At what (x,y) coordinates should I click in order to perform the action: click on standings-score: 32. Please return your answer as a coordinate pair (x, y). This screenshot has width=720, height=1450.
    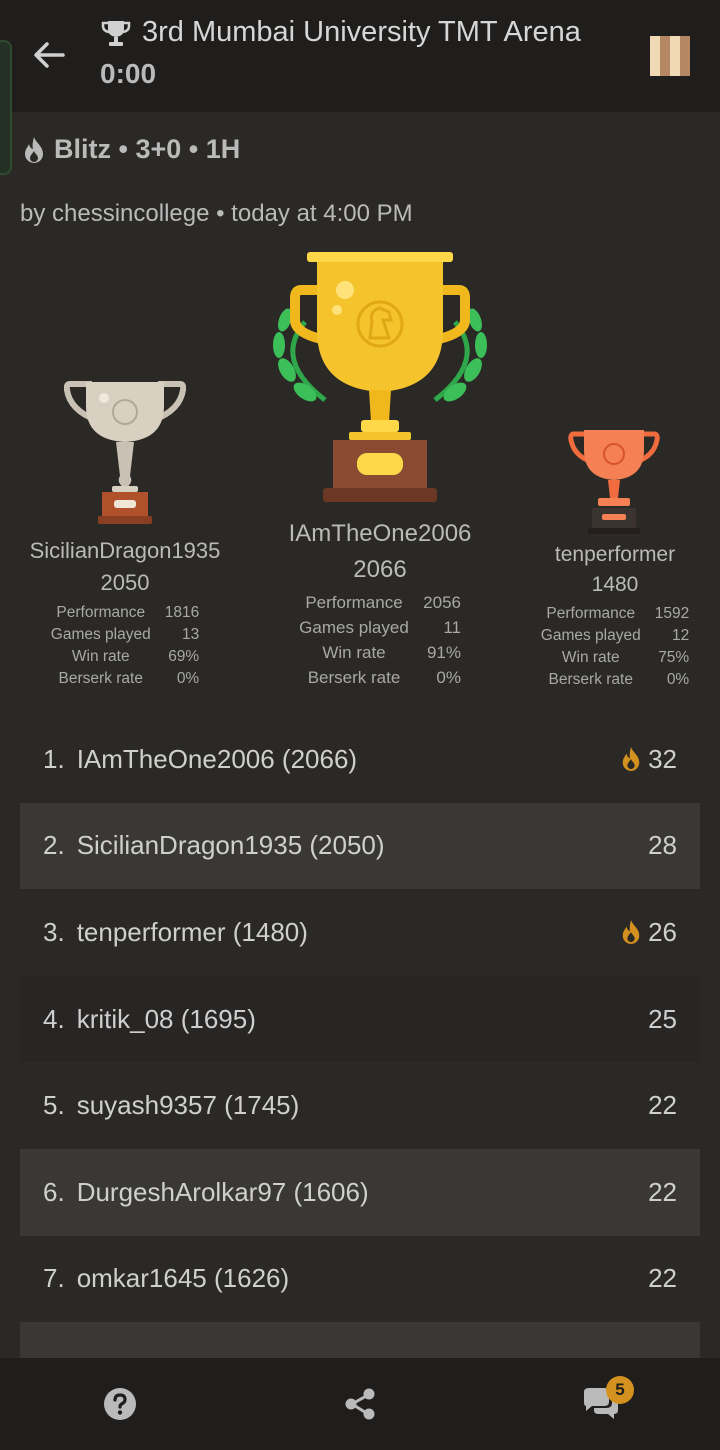
    Looking at the image, I should click on (662, 758).